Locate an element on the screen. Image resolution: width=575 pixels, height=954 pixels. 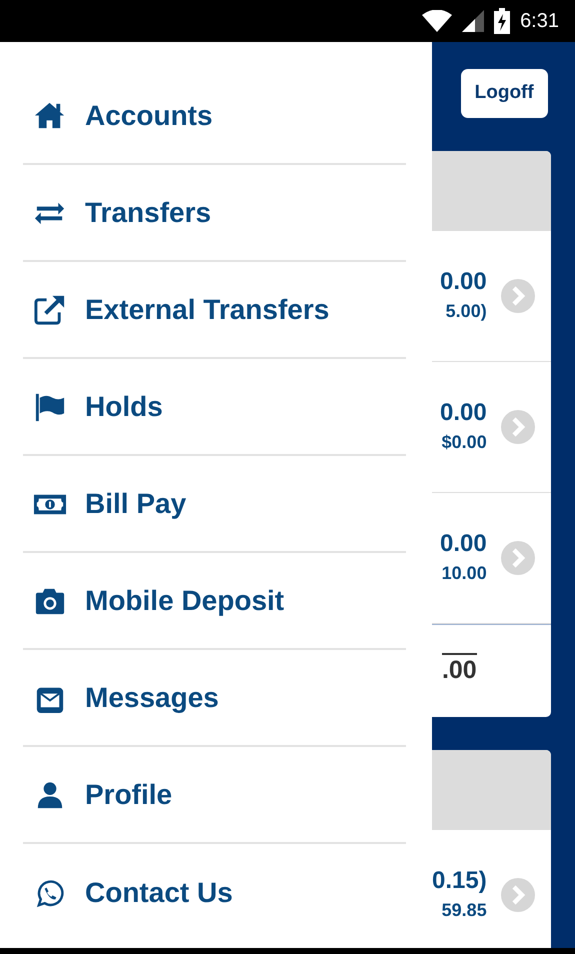
menu-item: Profile is located at coordinates (214, 795).